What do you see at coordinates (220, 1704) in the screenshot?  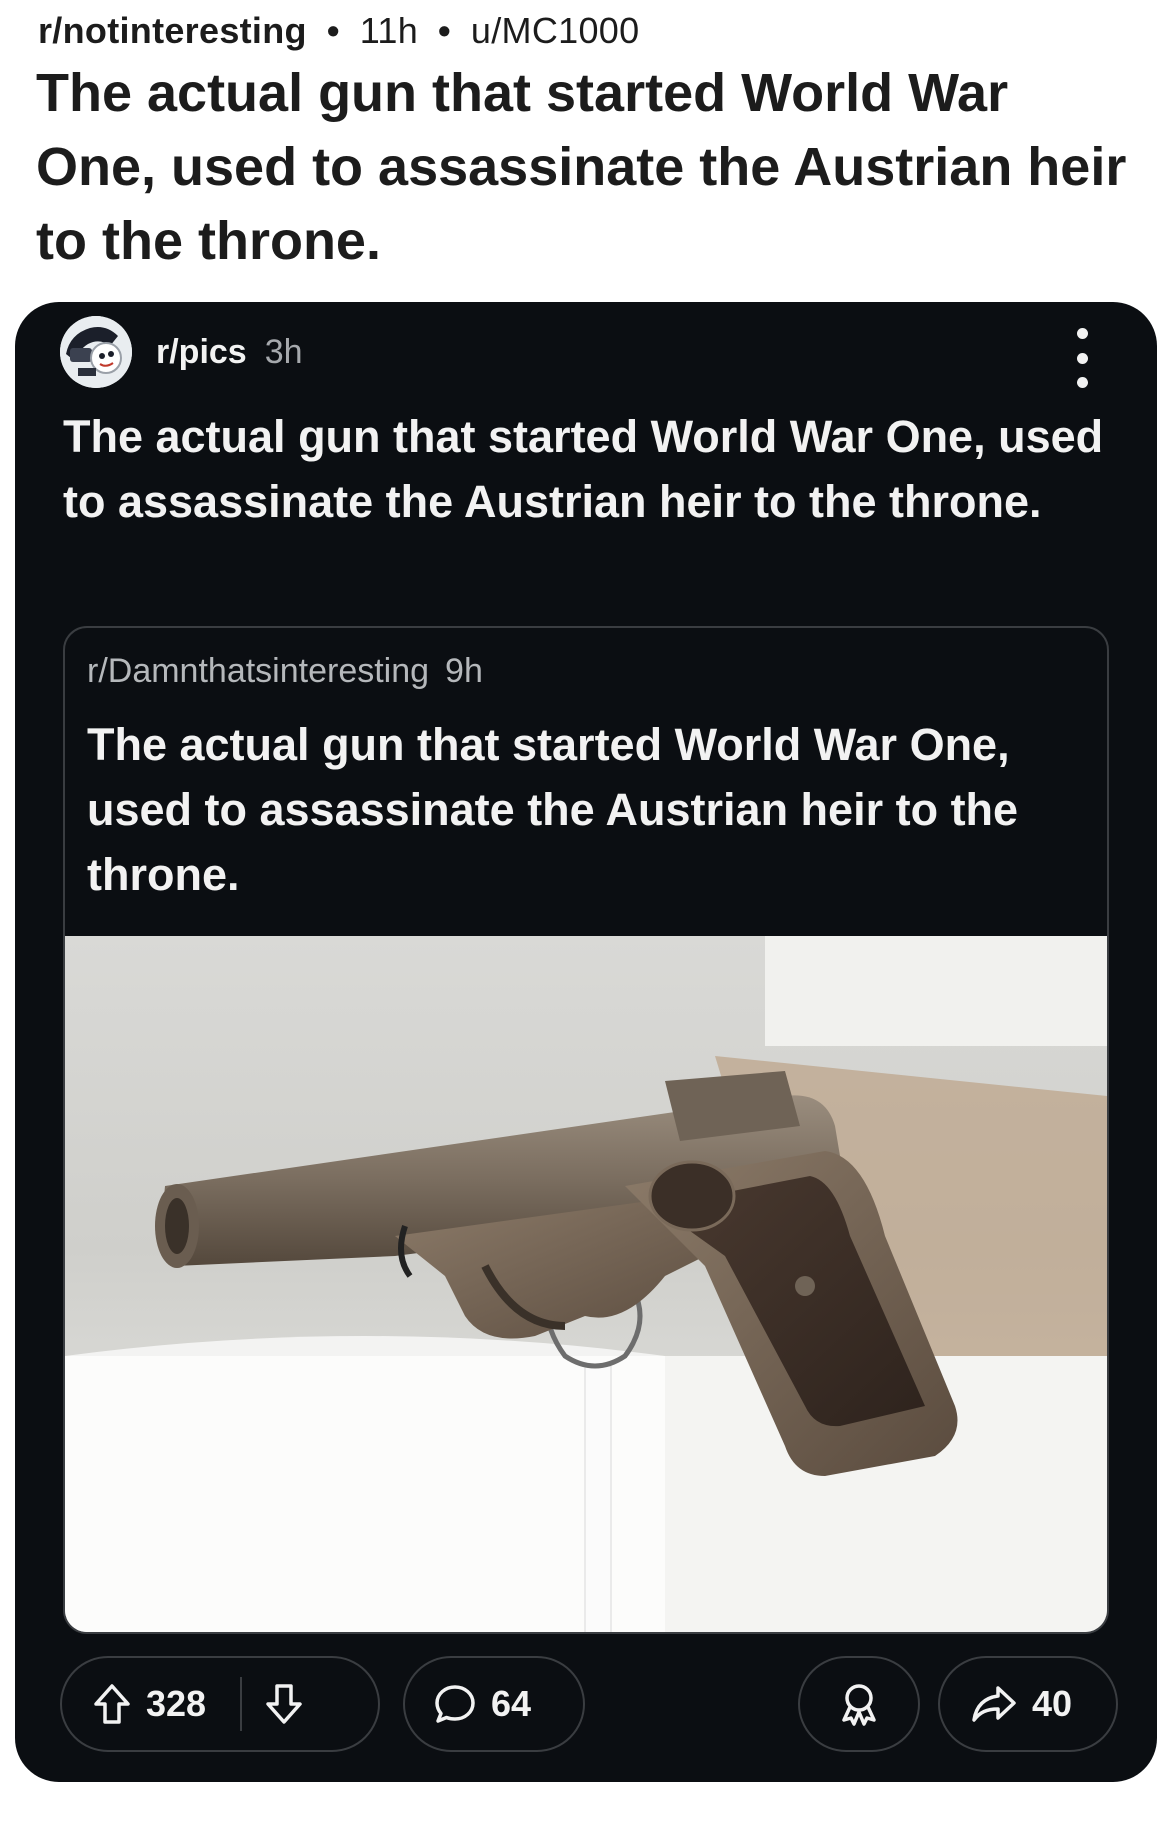 I see `vote-control: 328` at bounding box center [220, 1704].